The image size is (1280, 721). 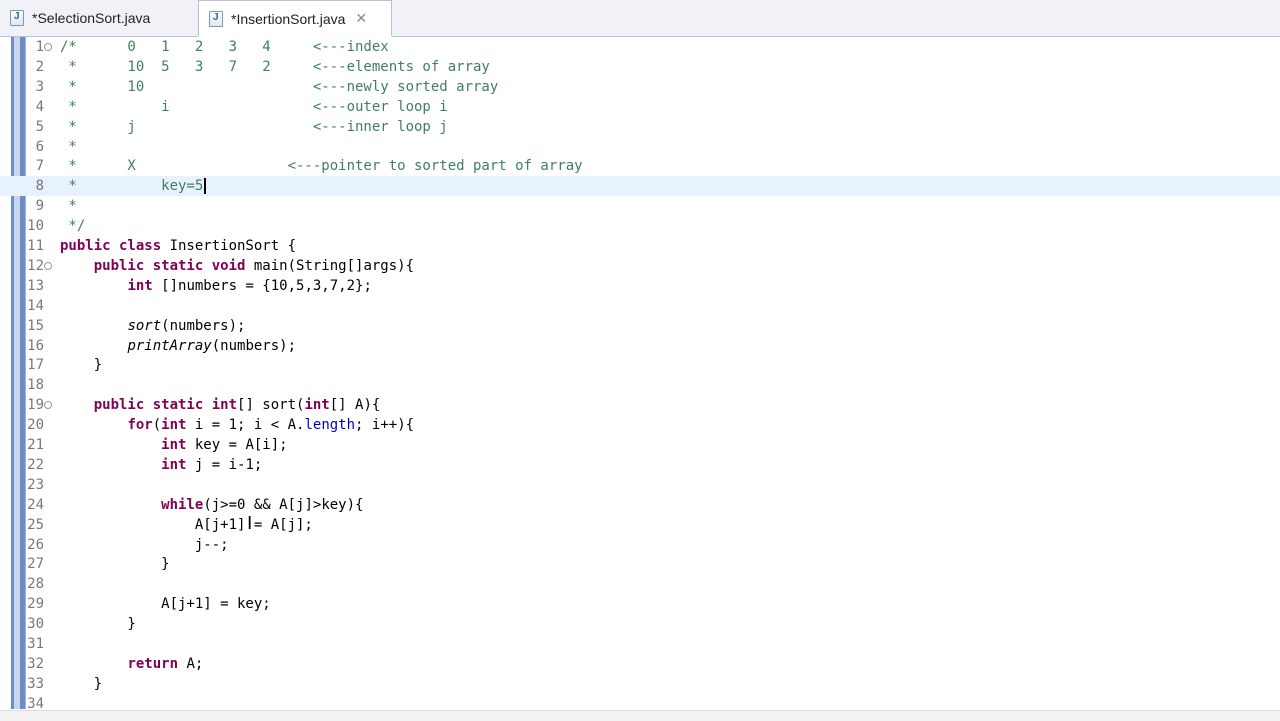 I want to click on code-line: 29 A[j+1] = key;, so click(x=640, y=604).